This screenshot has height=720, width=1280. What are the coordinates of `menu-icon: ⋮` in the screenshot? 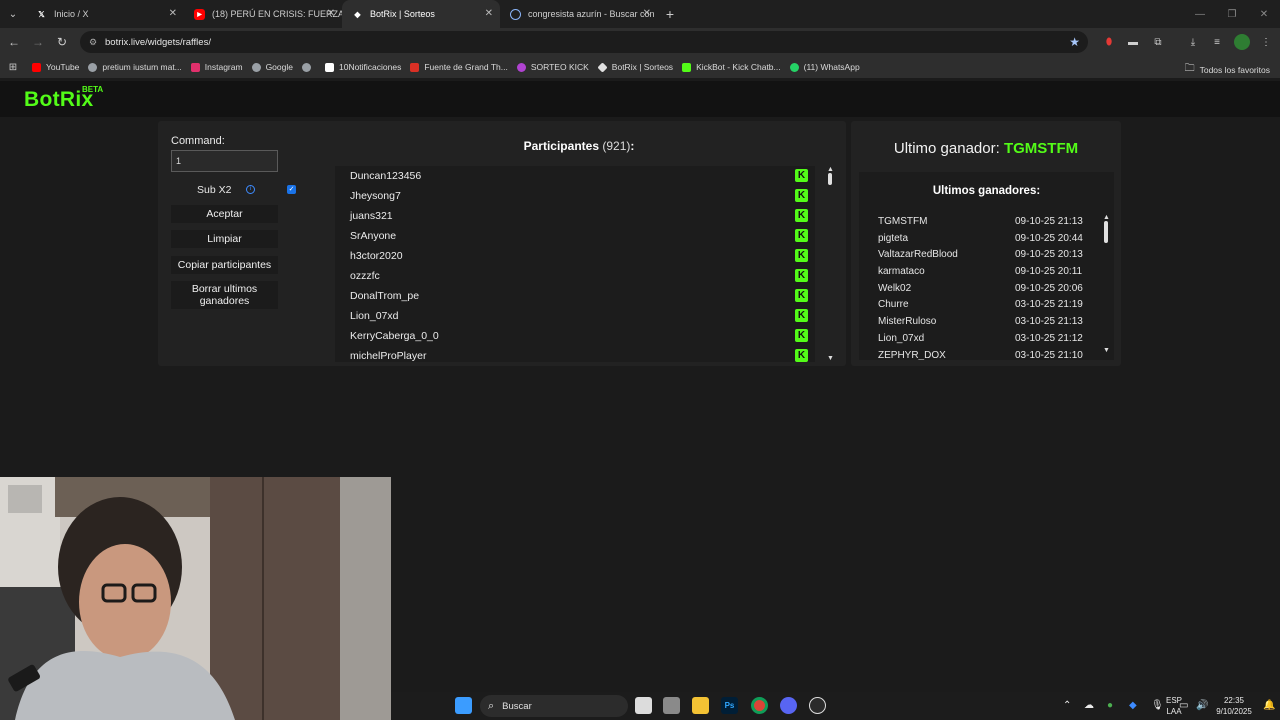 It's located at (1266, 42).